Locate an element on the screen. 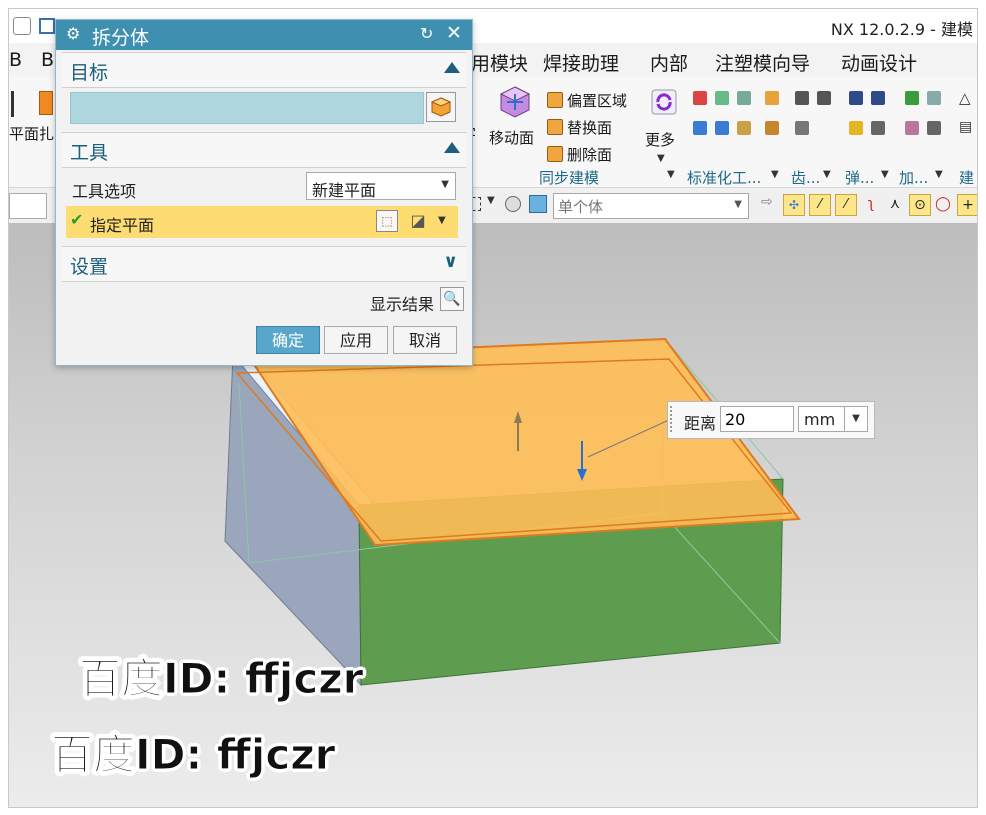  offset-region-button: 偏置区域 is located at coordinates (595, 100).